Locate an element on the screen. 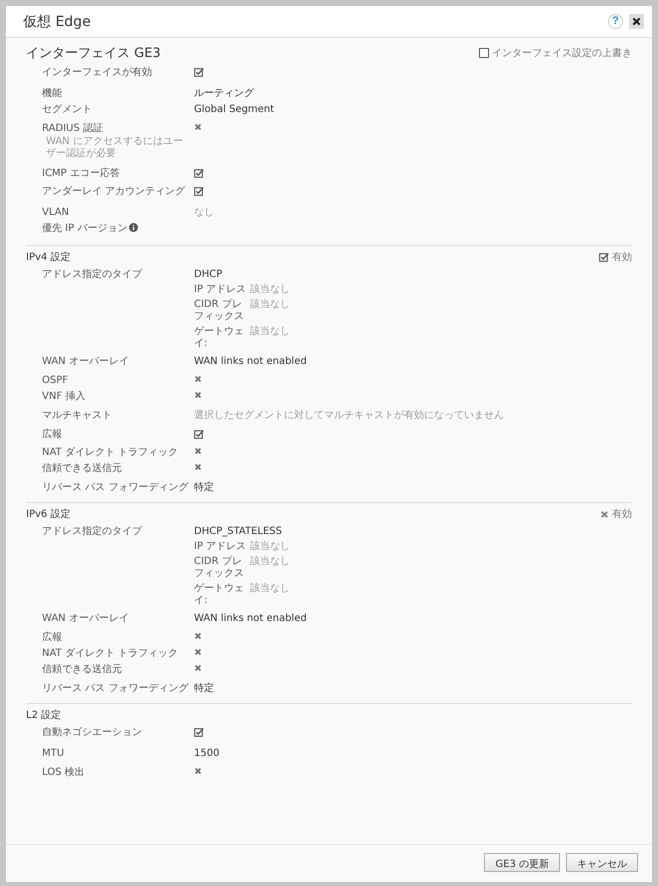 The image size is (658, 886). field-label: RADIUS 認証 is located at coordinates (72, 128).